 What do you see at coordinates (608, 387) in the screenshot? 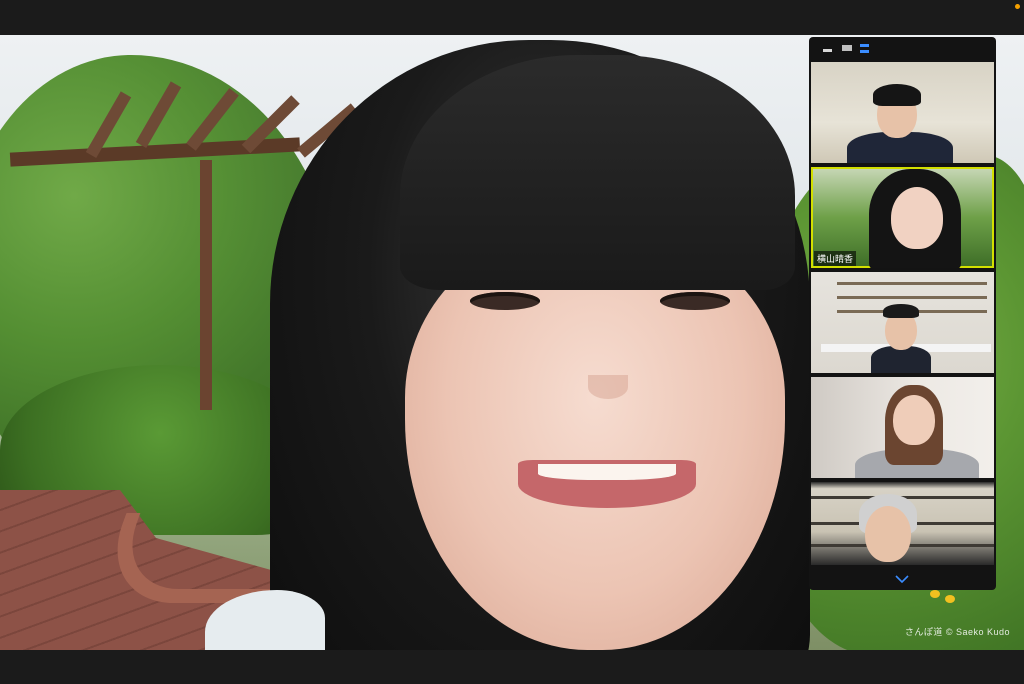
I see `speaker-nose` at bounding box center [608, 387].